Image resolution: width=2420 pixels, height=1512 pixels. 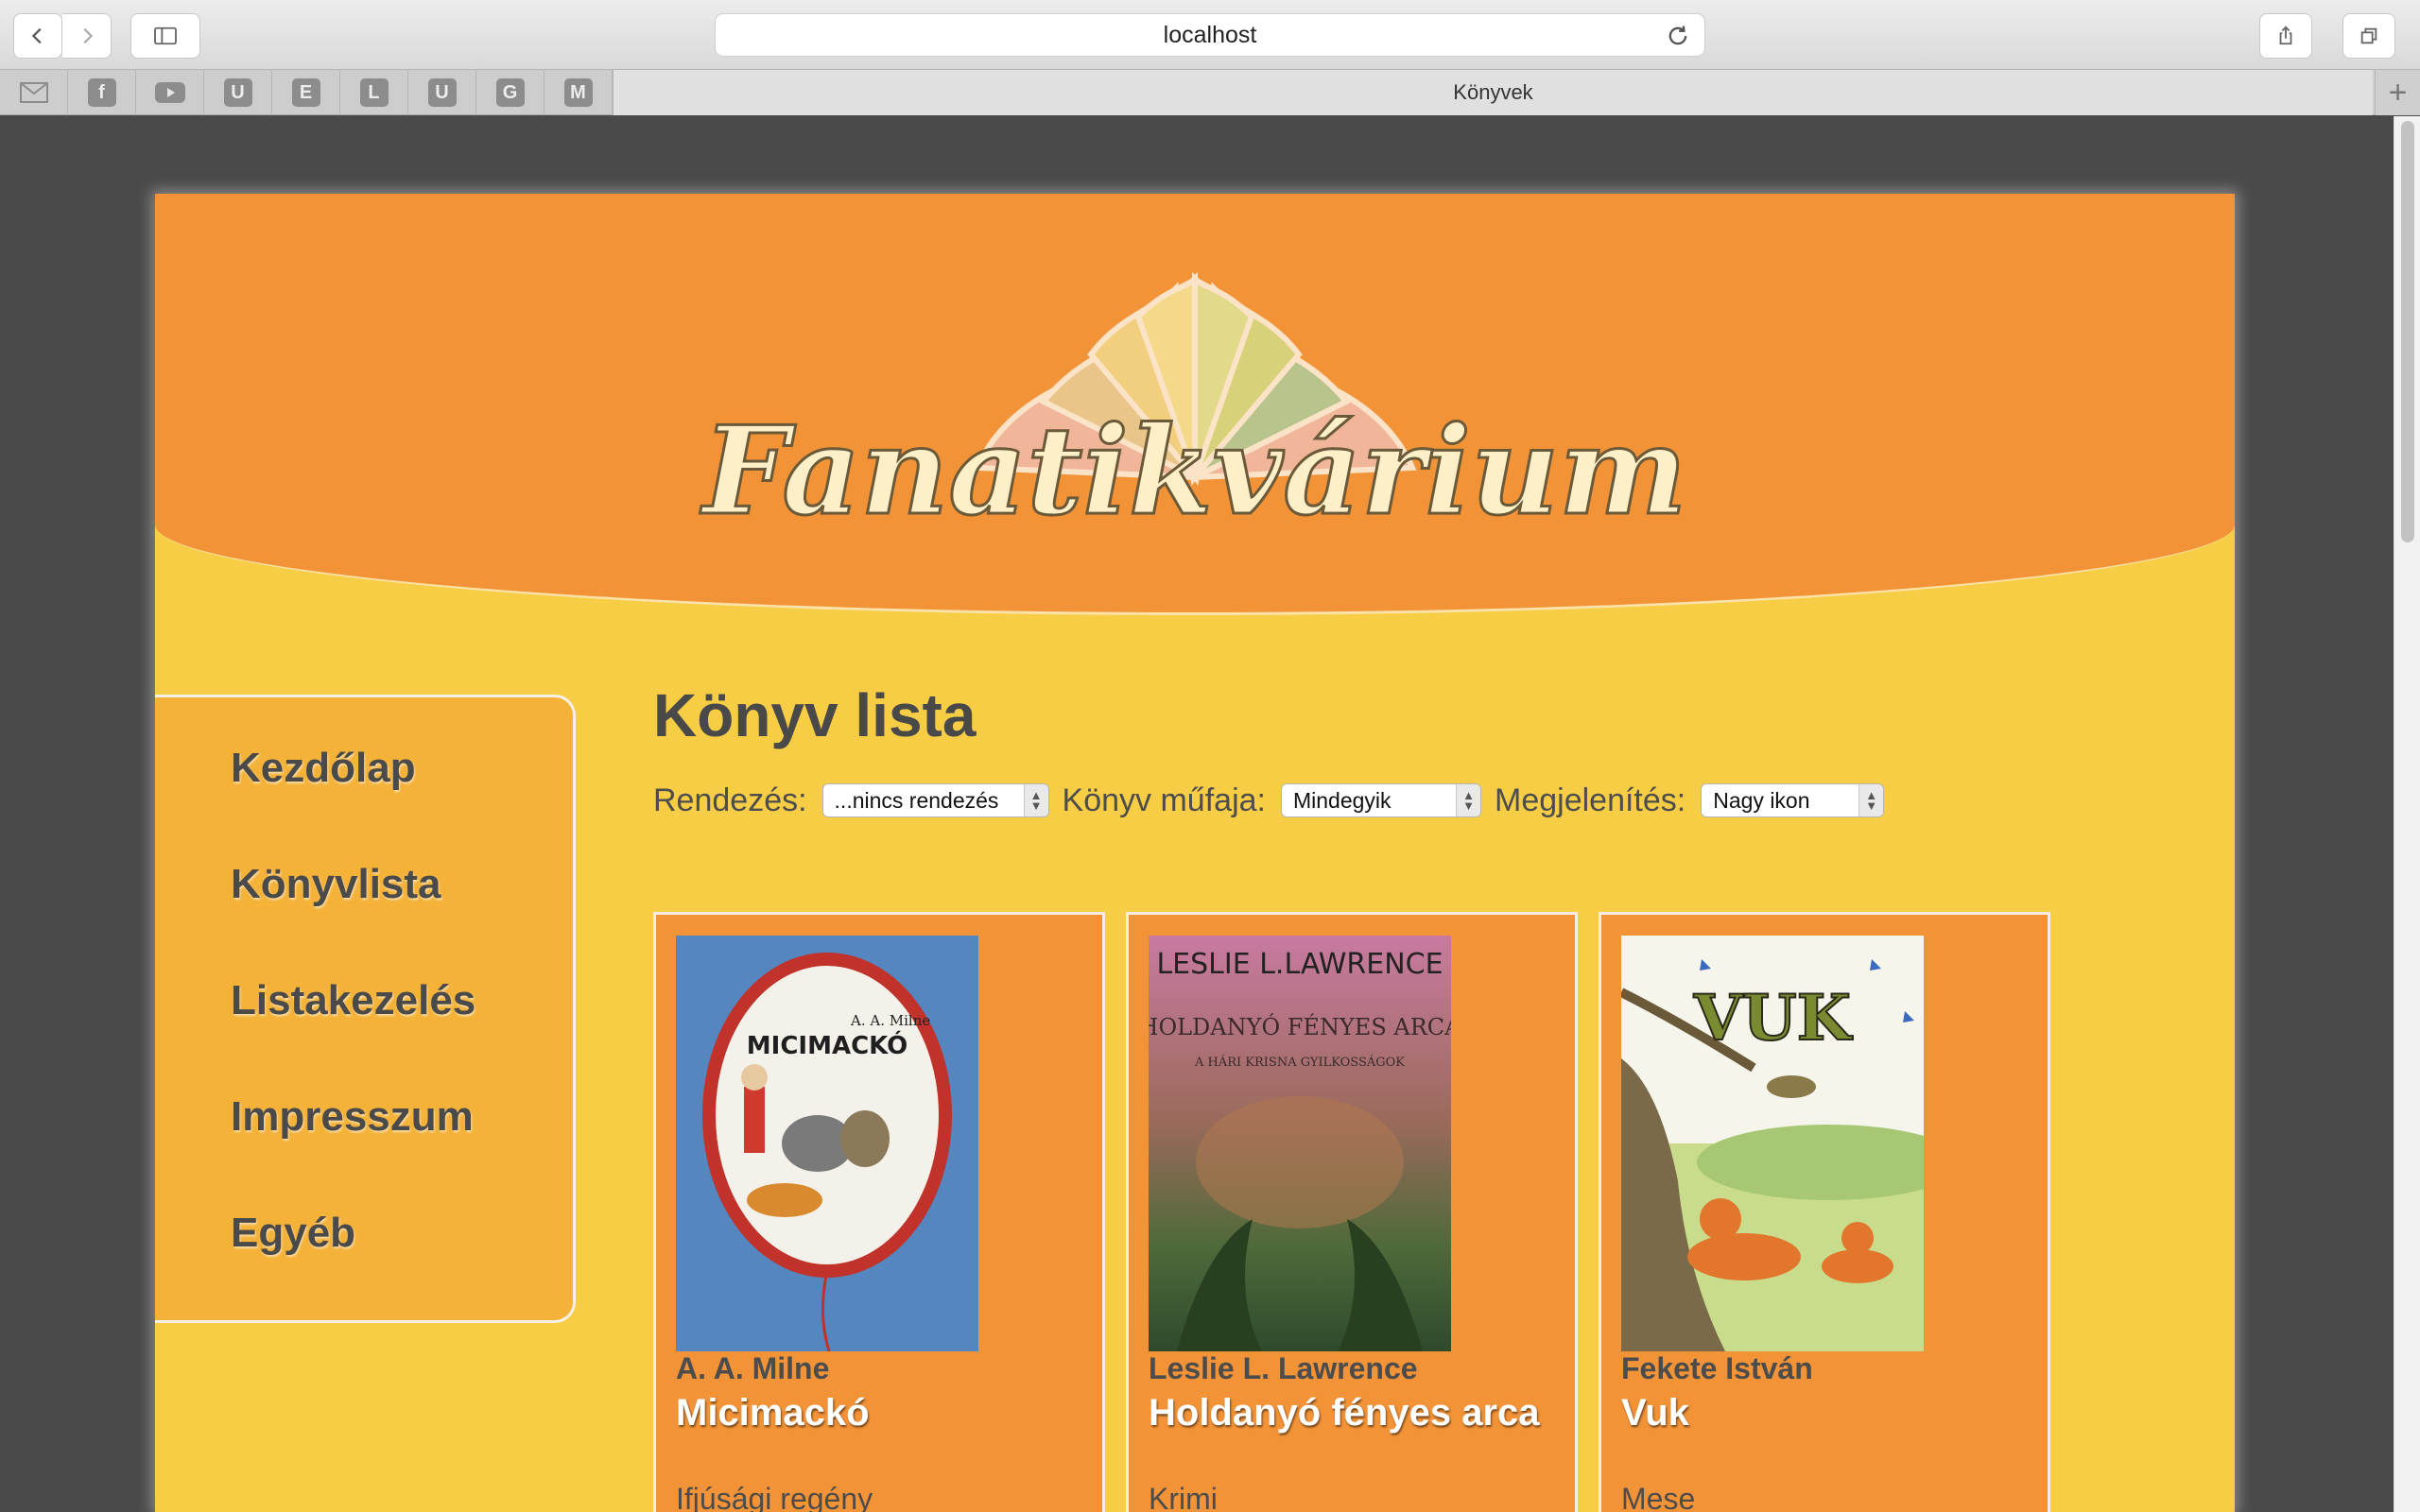 I want to click on sidebar-item-konyvlista: Könyvlista, so click(x=336, y=884).